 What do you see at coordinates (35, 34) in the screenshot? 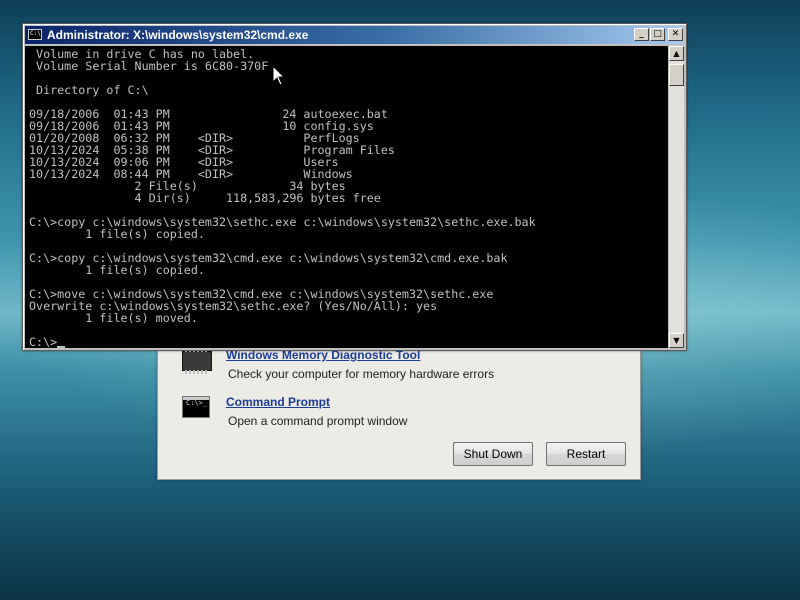
I see `console-window-icon: C:\` at bounding box center [35, 34].